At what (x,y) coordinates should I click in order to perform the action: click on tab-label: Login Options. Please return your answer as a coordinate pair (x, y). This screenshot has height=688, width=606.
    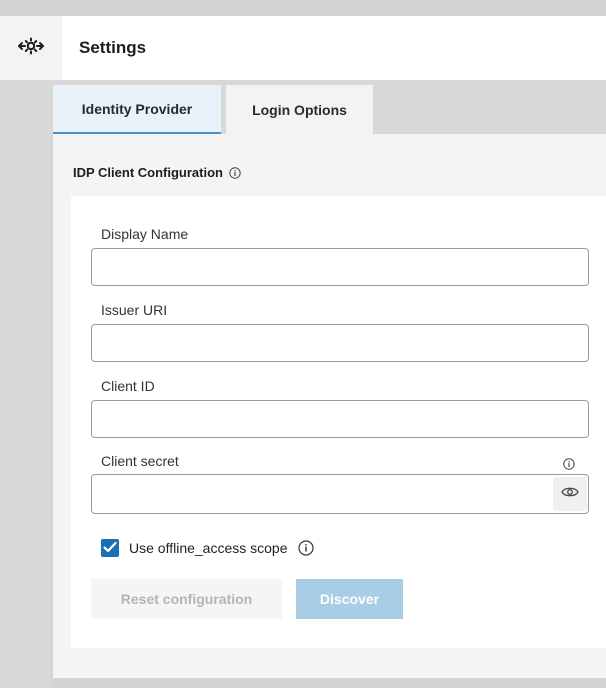
    Looking at the image, I should click on (299, 109).